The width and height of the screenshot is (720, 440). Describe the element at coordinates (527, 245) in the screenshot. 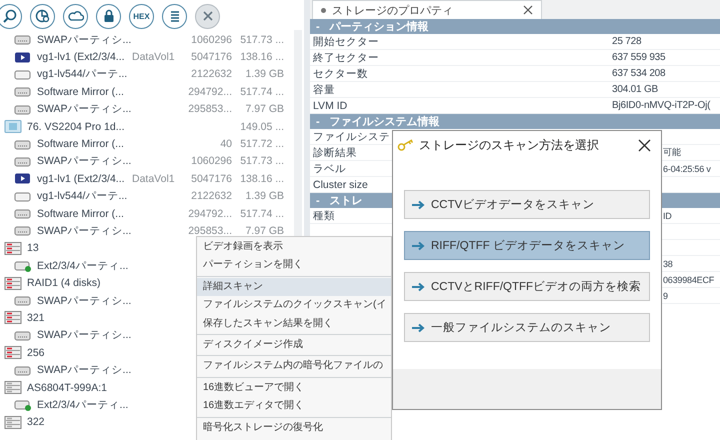

I see `scan-option-button: RIFF/QTFF ビデオデータをスキャン` at that location.